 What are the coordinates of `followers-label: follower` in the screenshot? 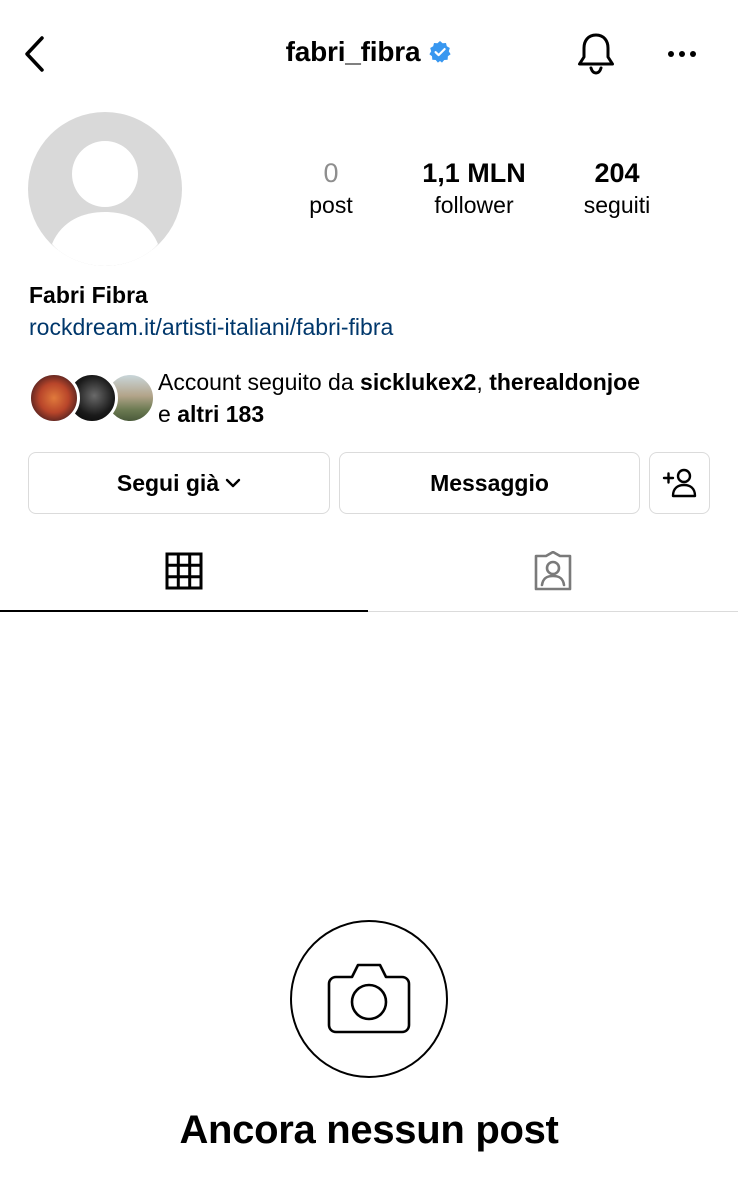 It's located at (474, 205).